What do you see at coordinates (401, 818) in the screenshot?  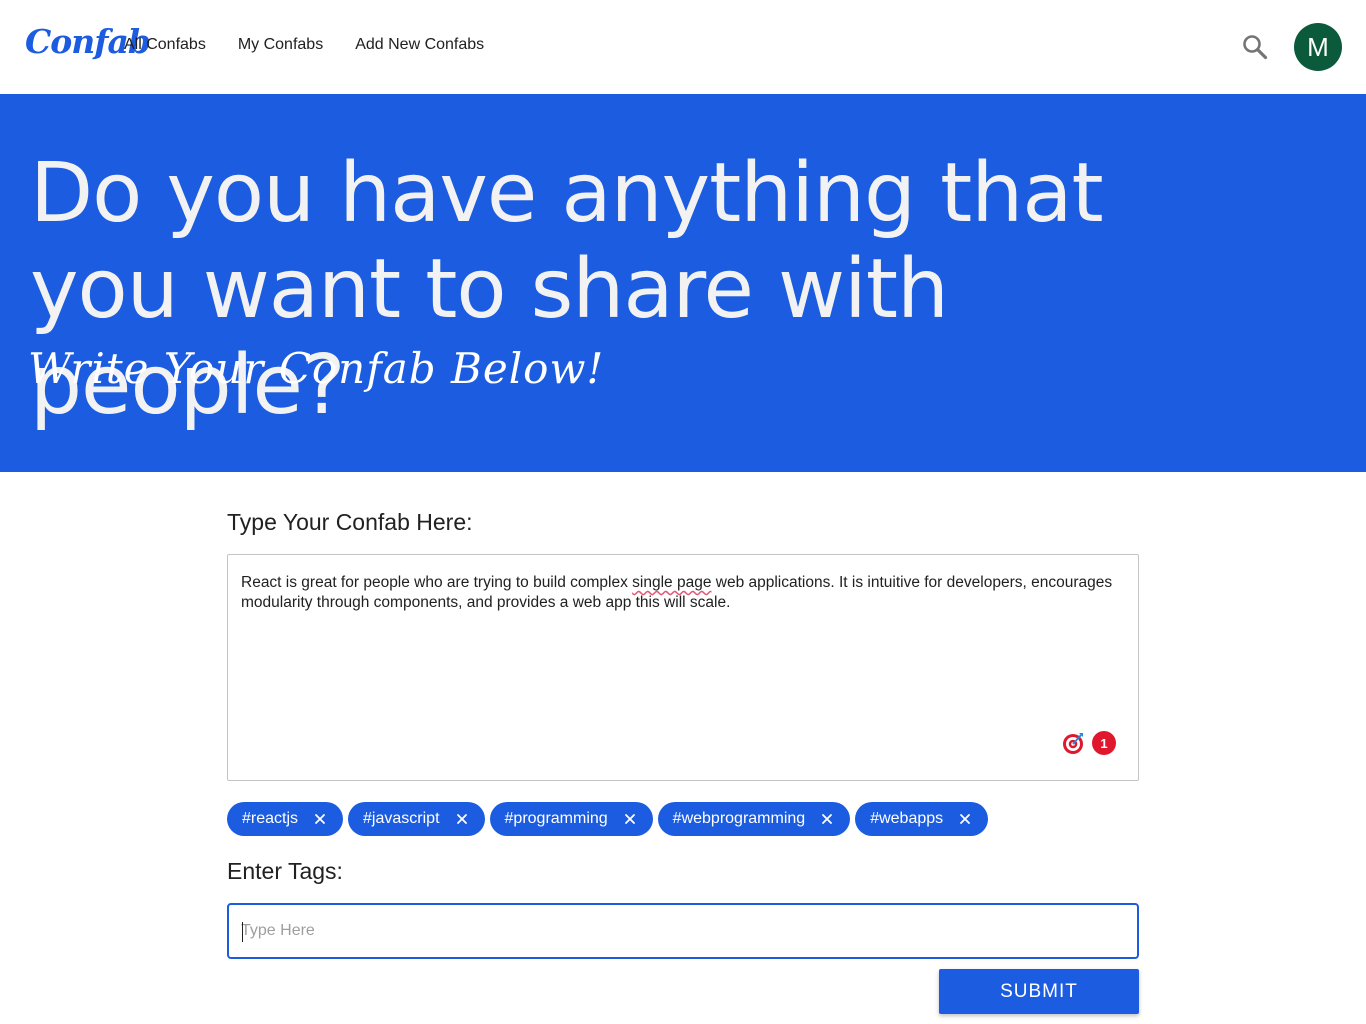 I see `tag-chip-label: #javascript` at bounding box center [401, 818].